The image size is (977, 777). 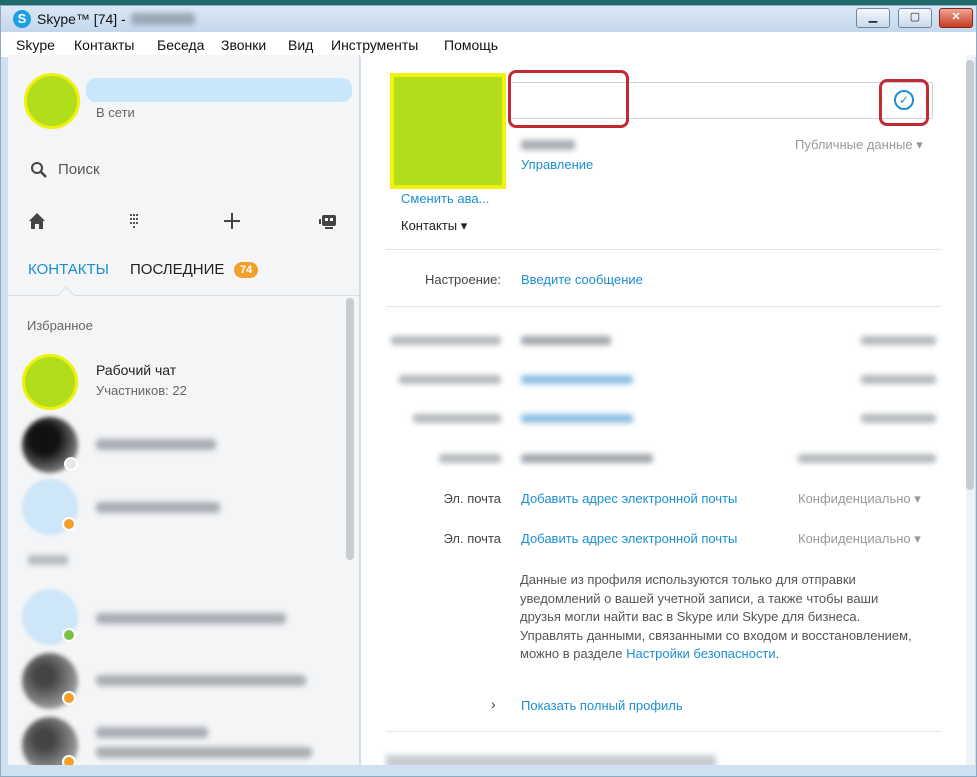 What do you see at coordinates (448, 131) in the screenshot?
I see `profile-avatar` at bounding box center [448, 131].